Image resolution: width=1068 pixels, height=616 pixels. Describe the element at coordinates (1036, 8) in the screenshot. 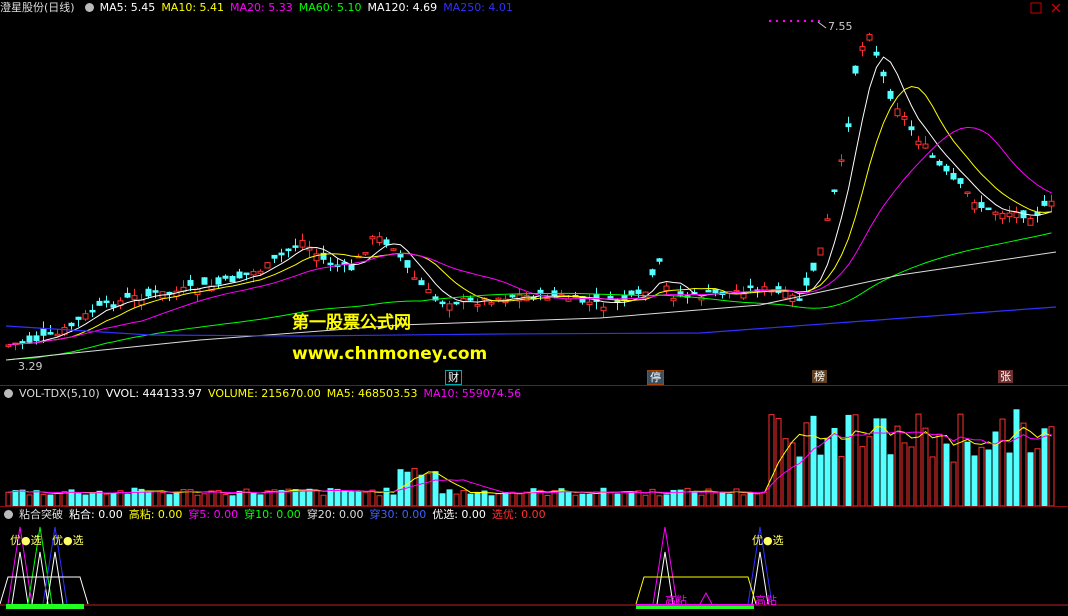

I see `panel-menu-icon` at that location.